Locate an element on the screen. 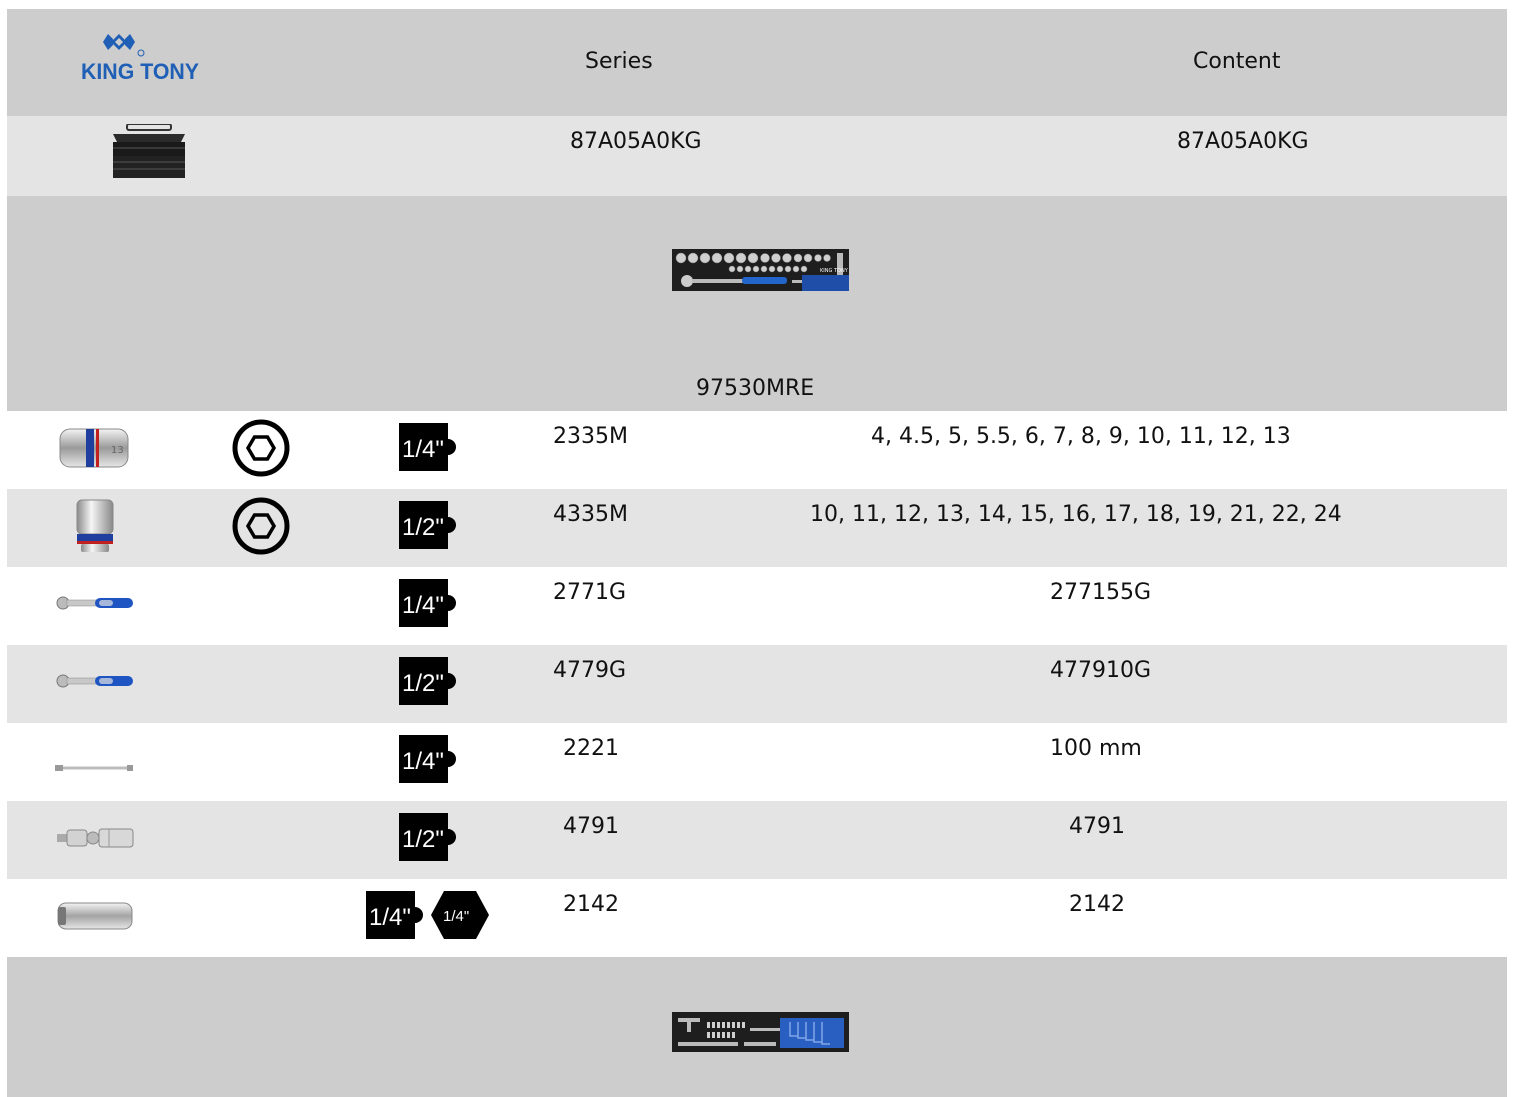  hex-bit-drive-badge: 1/4" is located at coordinates (460, 915).